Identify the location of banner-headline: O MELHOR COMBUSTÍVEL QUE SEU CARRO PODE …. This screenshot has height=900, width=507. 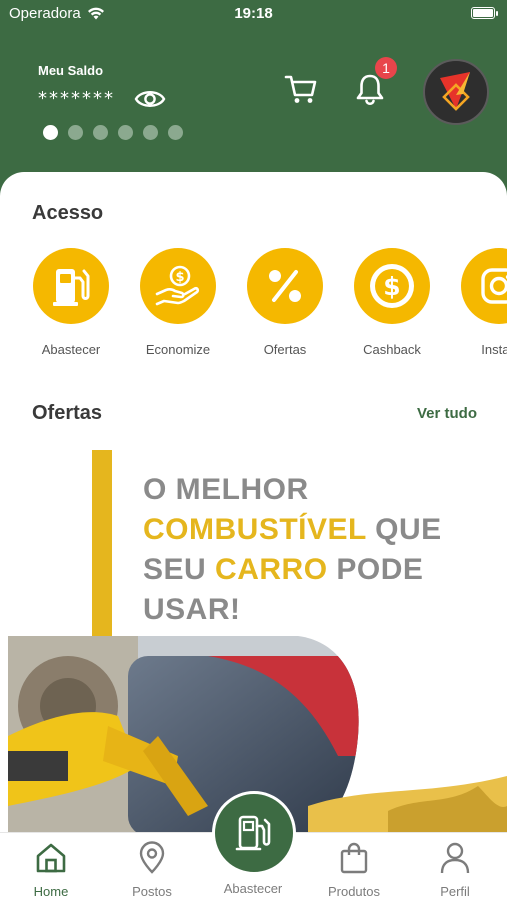
(313, 550).